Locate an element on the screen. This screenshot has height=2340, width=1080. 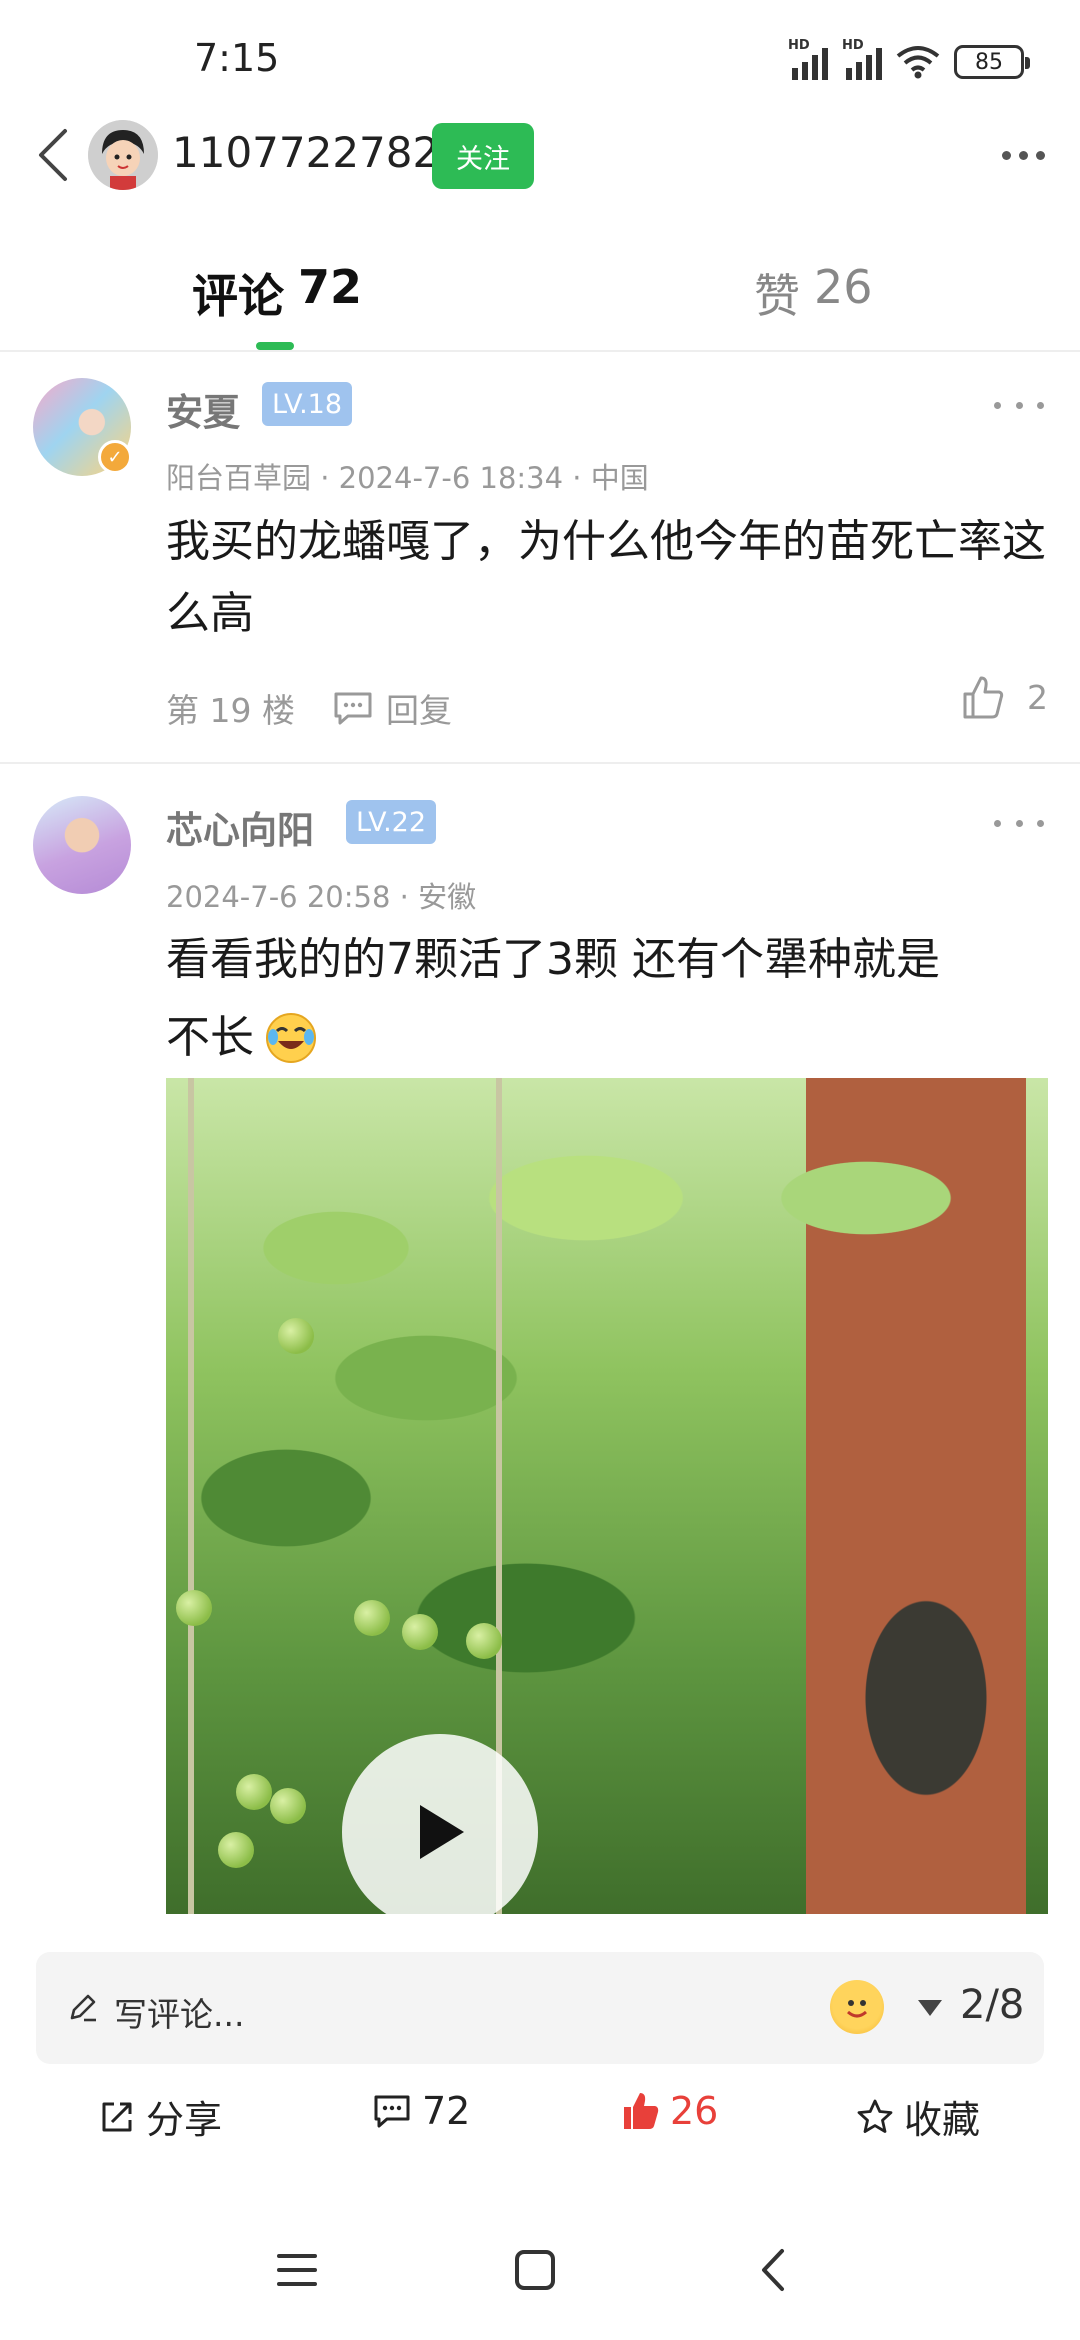
favorite-button: 收藏 is located at coordinates (918, 2116).